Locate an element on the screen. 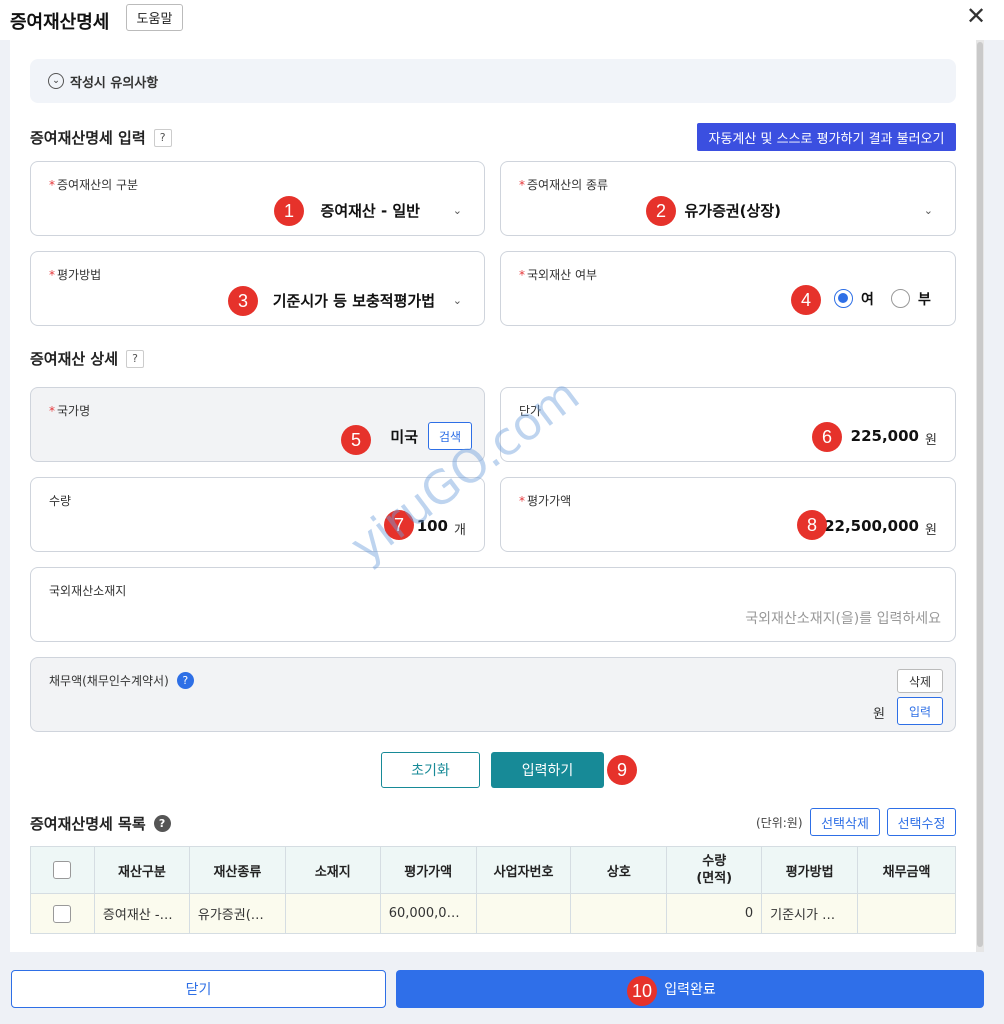  category-select: * 증여재산의 구분 증여재산 - 일반 ⌄ is located at coordinates (257, 198).